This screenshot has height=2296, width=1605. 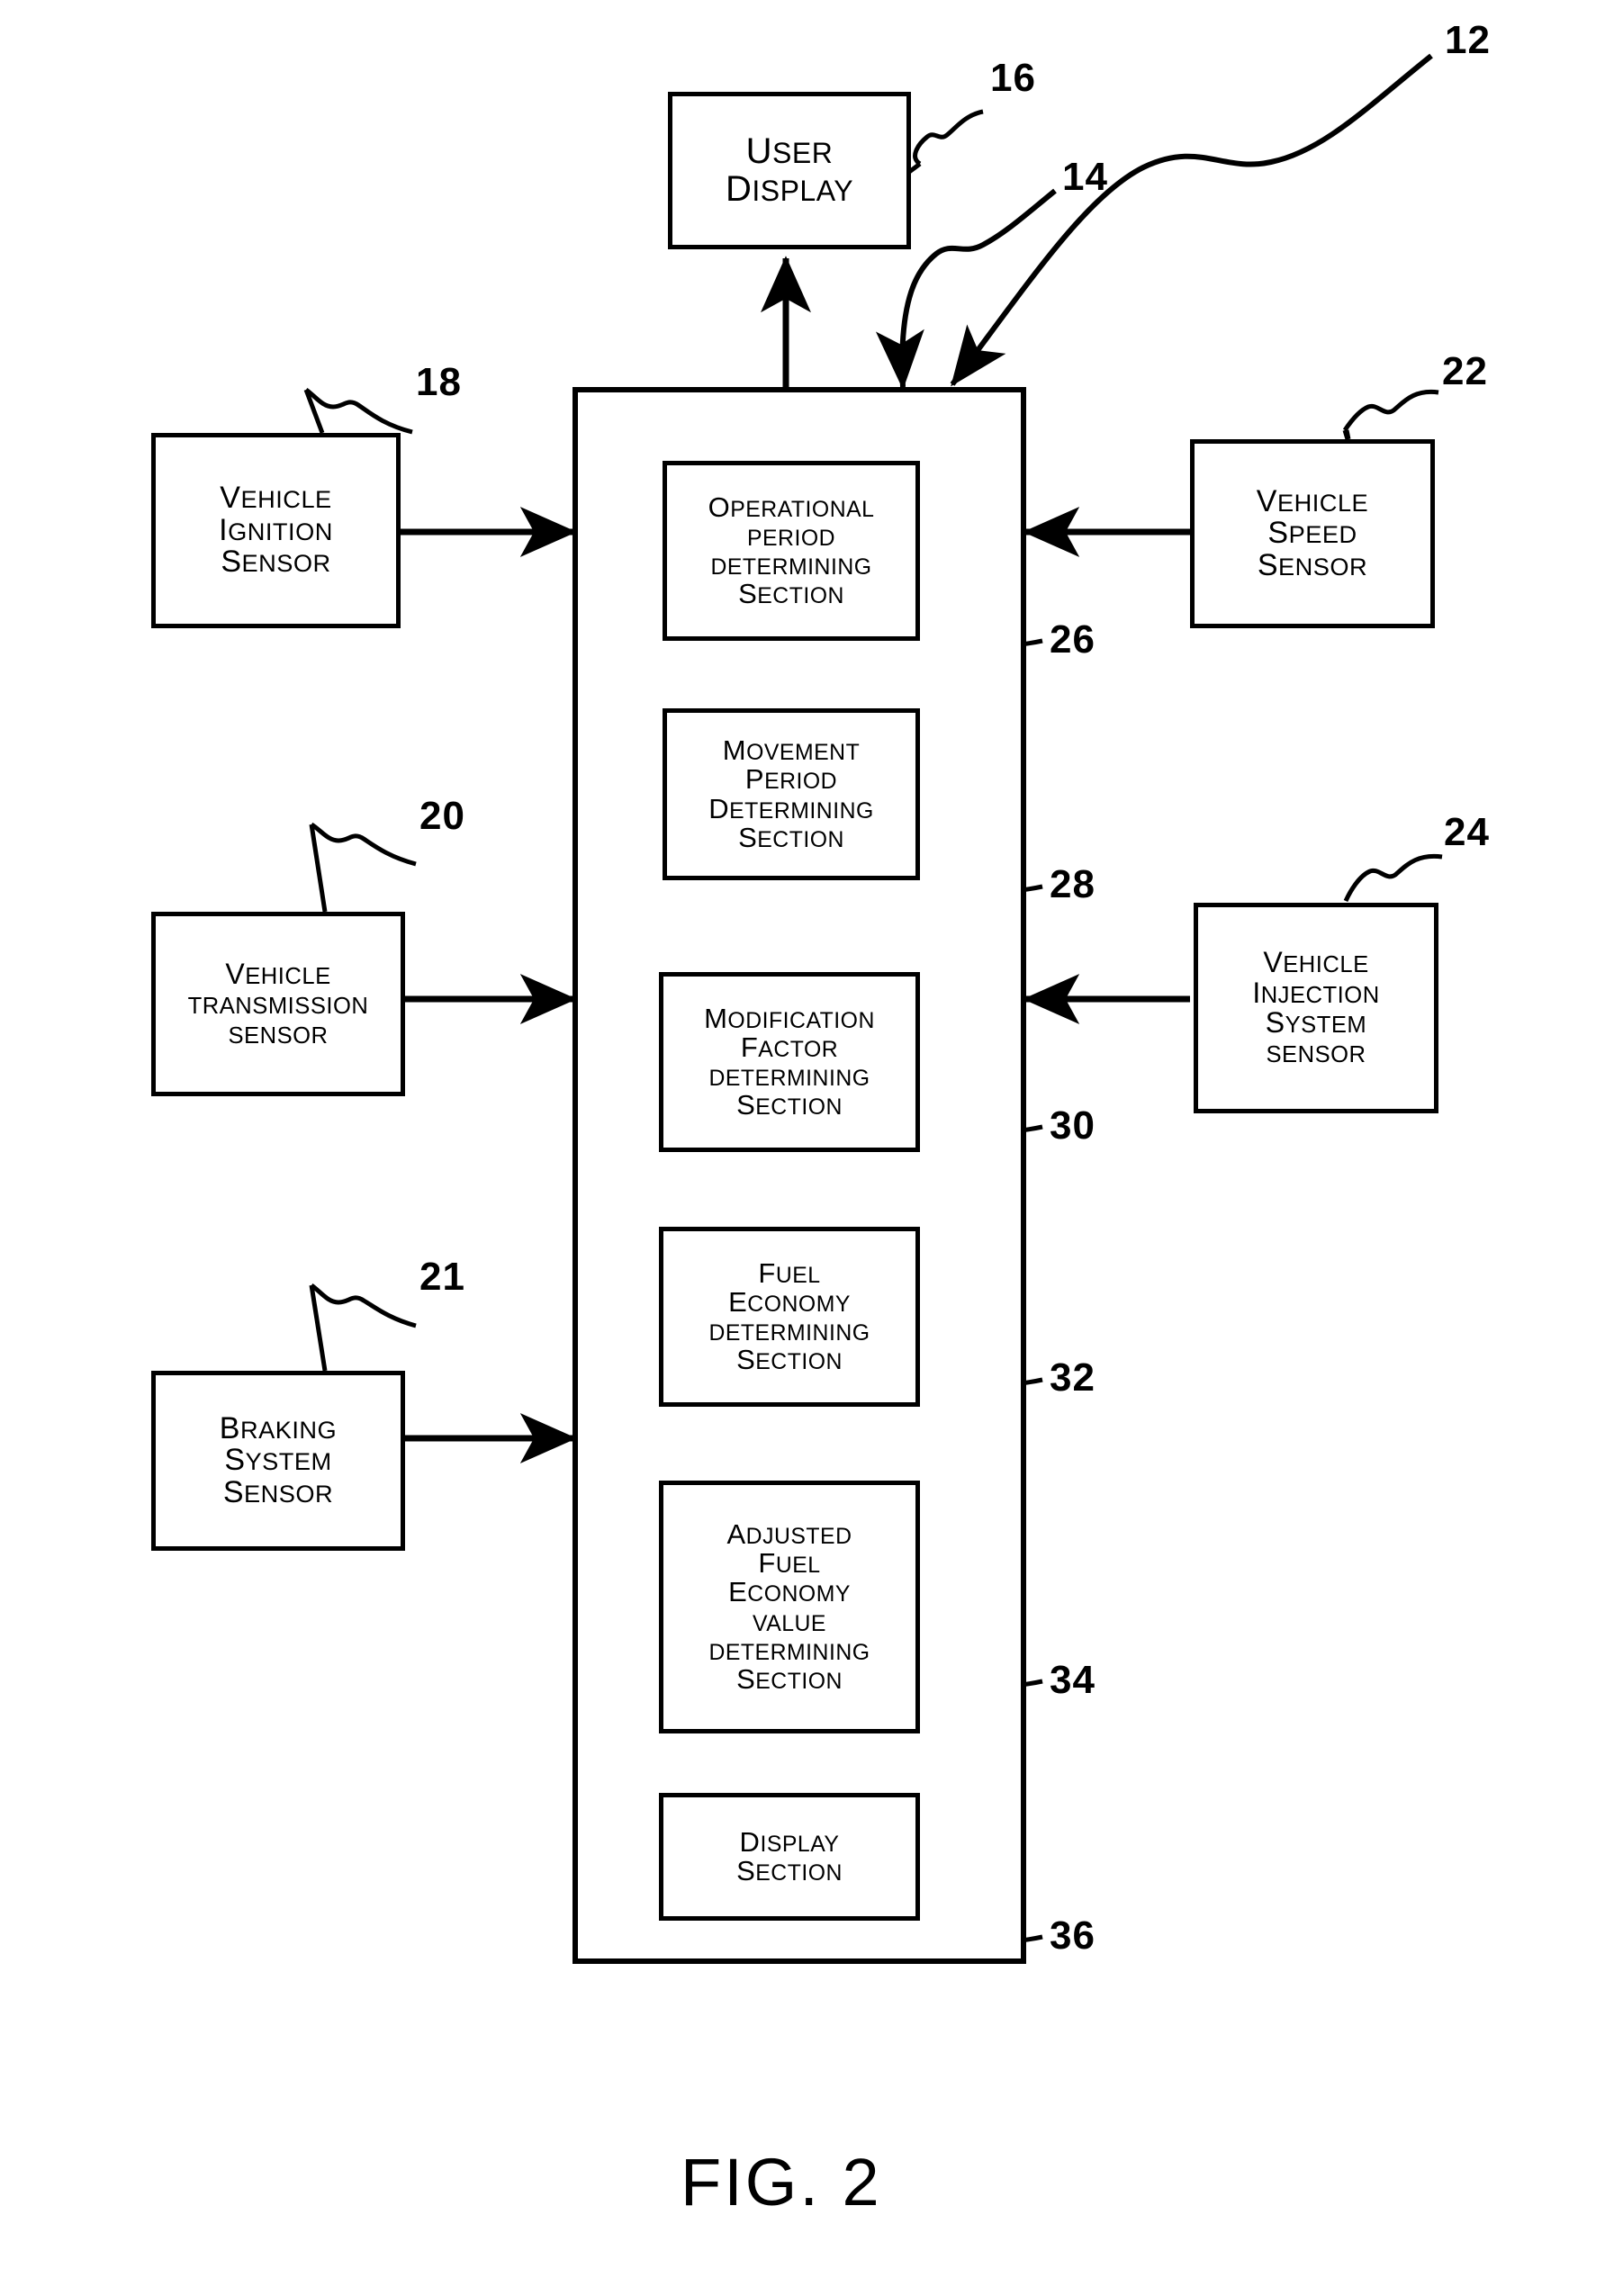 I want to click on operational-period-determining-section-box: OPERATIONAL PERIOD DETERMINING SECTION, so click(x=791, y=551).